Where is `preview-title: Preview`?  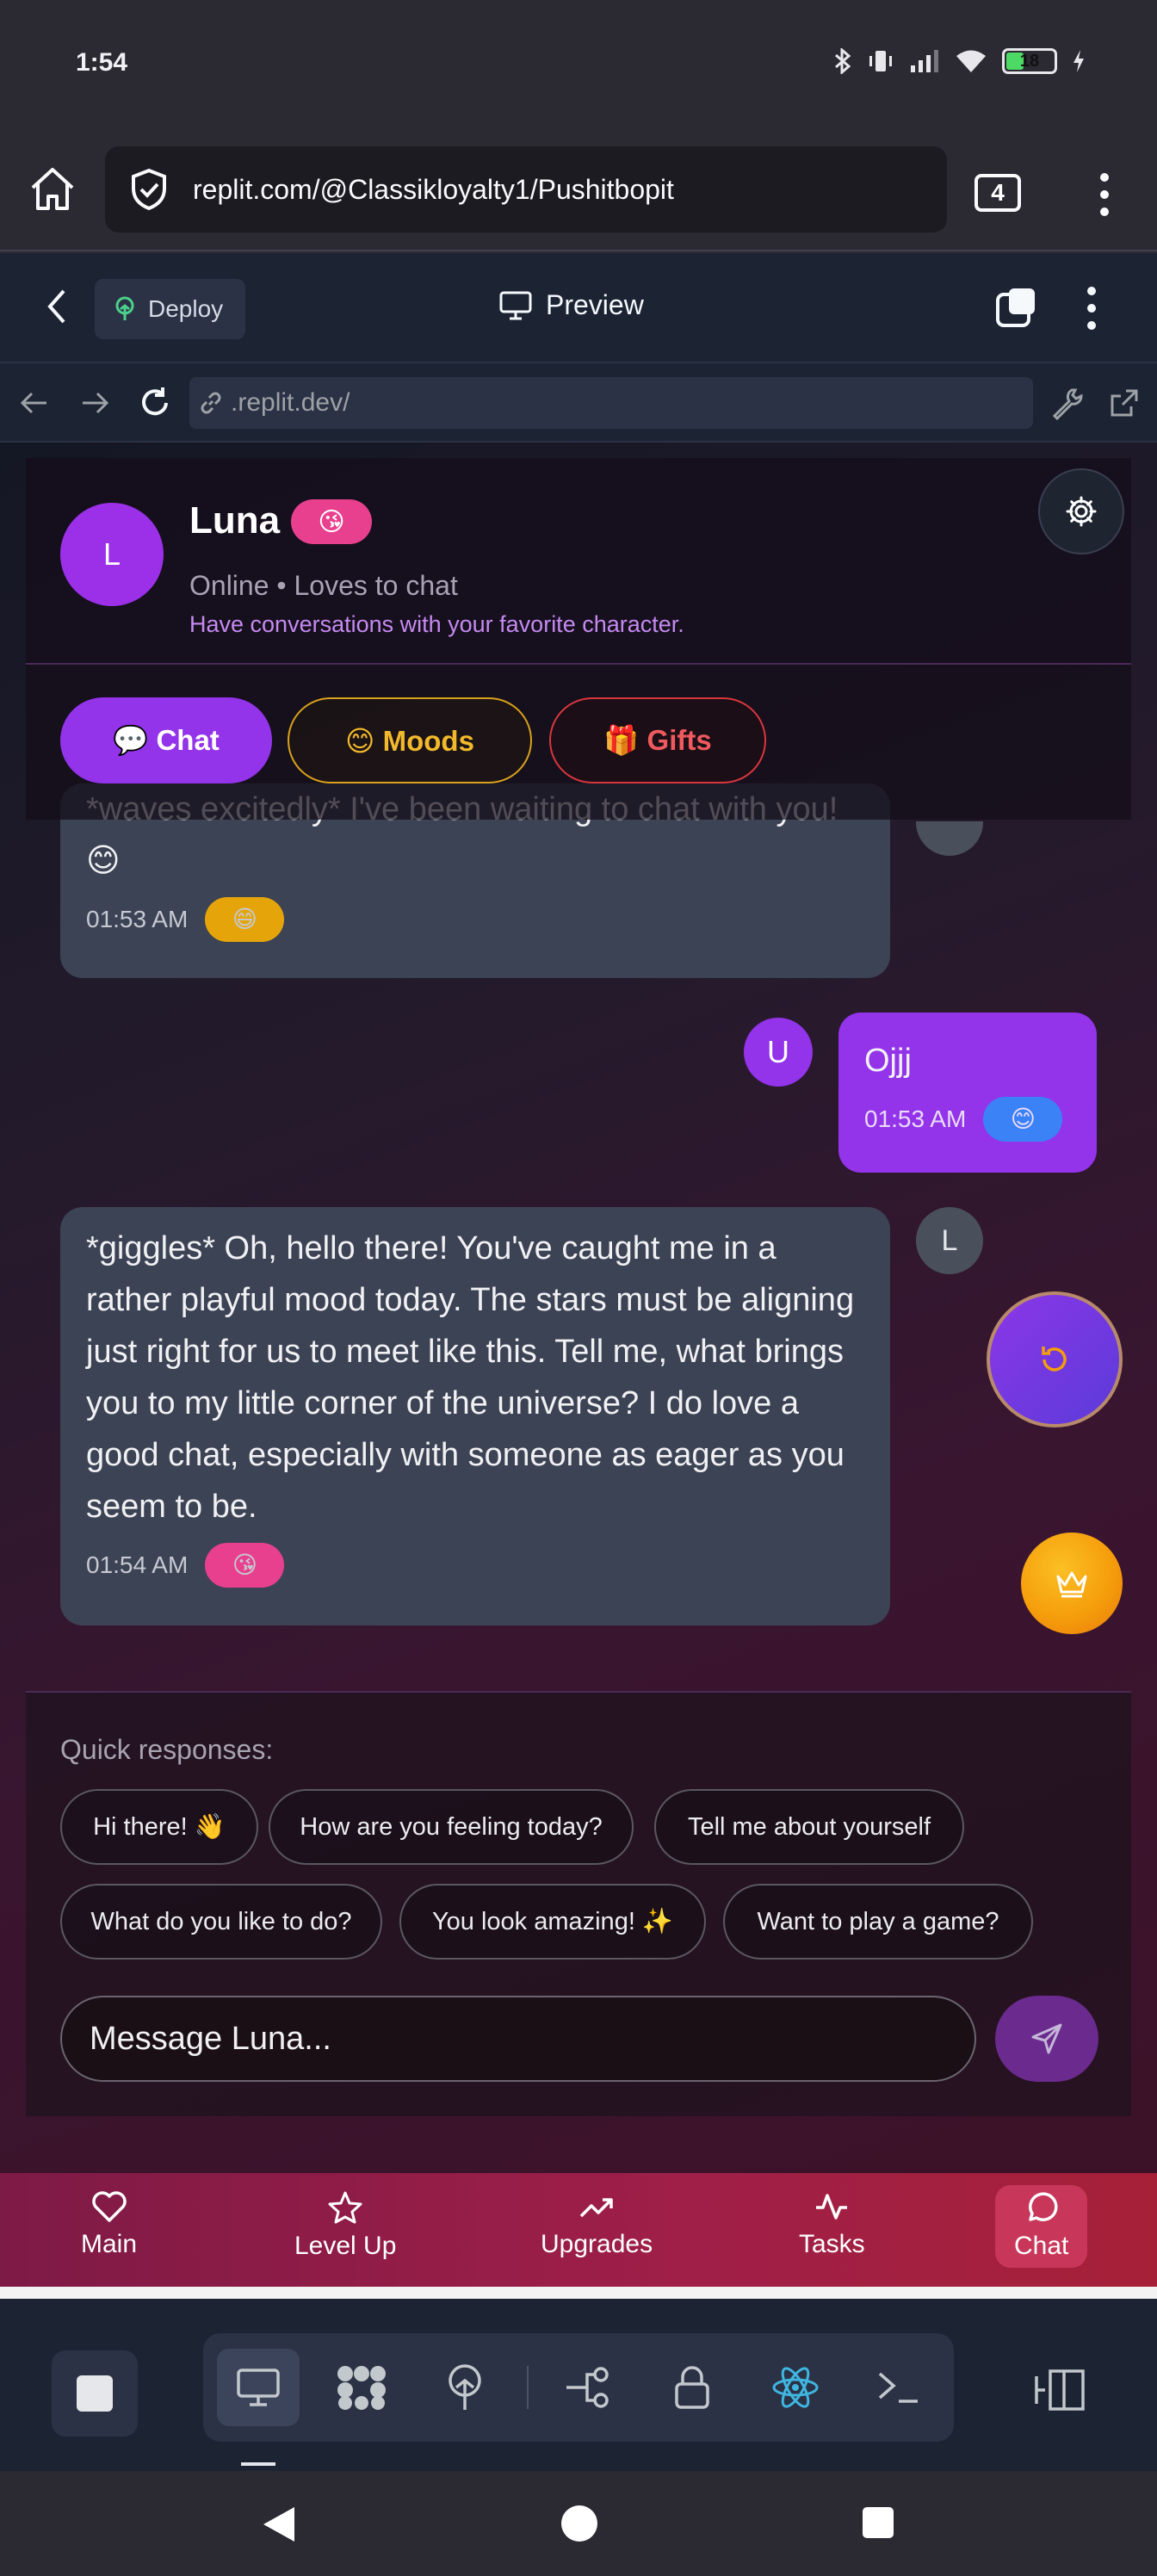
preview-title: Preview is located at coordinates (572, 305).